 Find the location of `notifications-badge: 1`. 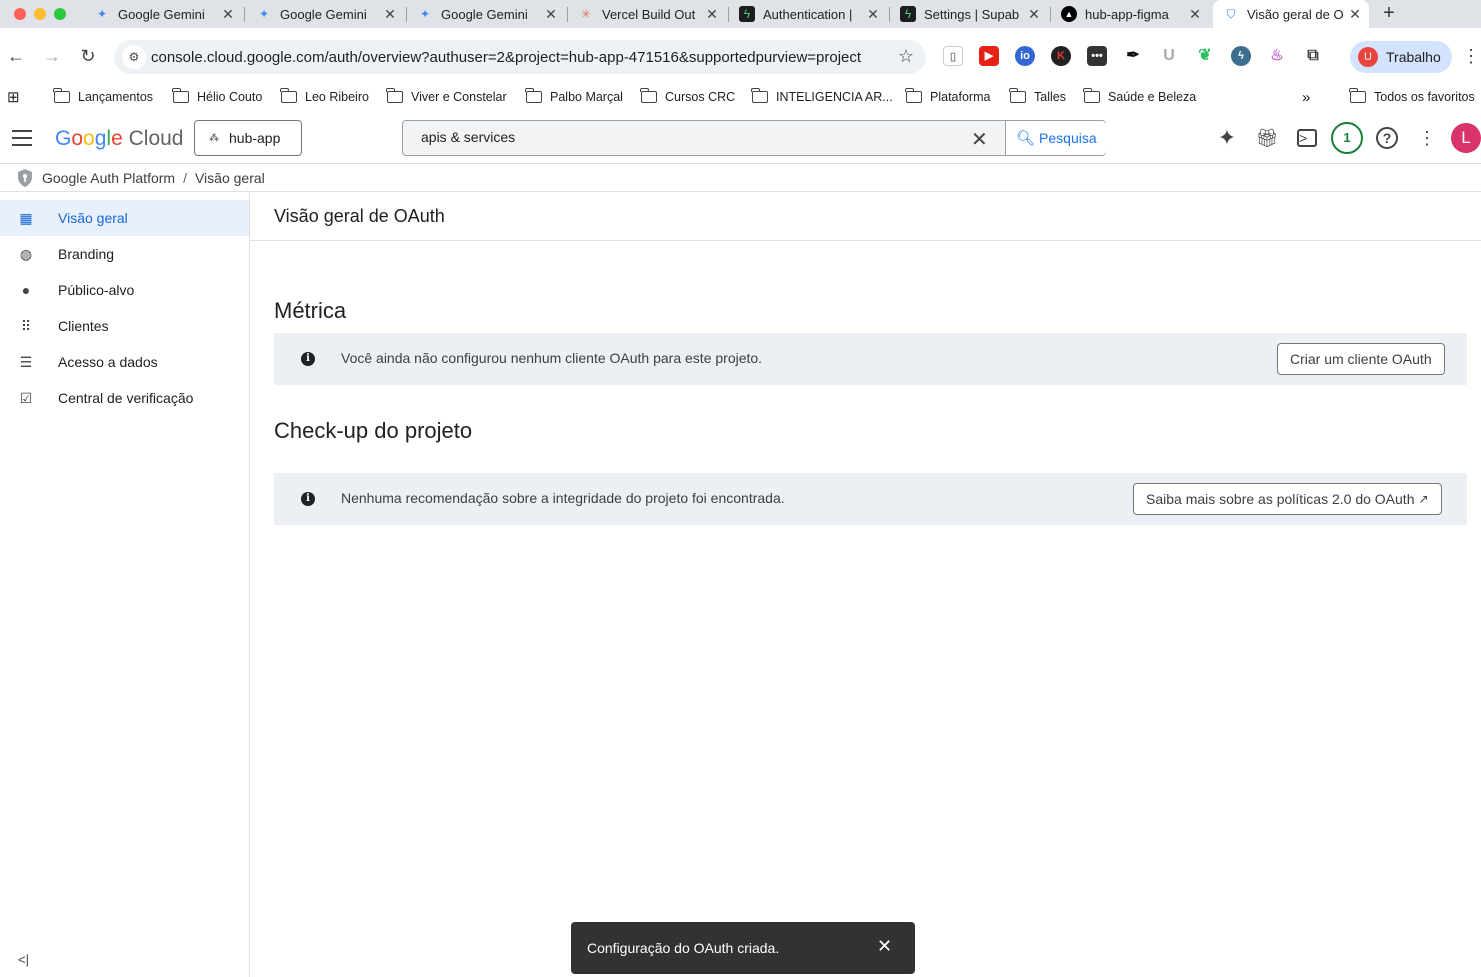

notifications-badge: 1 is located at coordinates (1347, 138).